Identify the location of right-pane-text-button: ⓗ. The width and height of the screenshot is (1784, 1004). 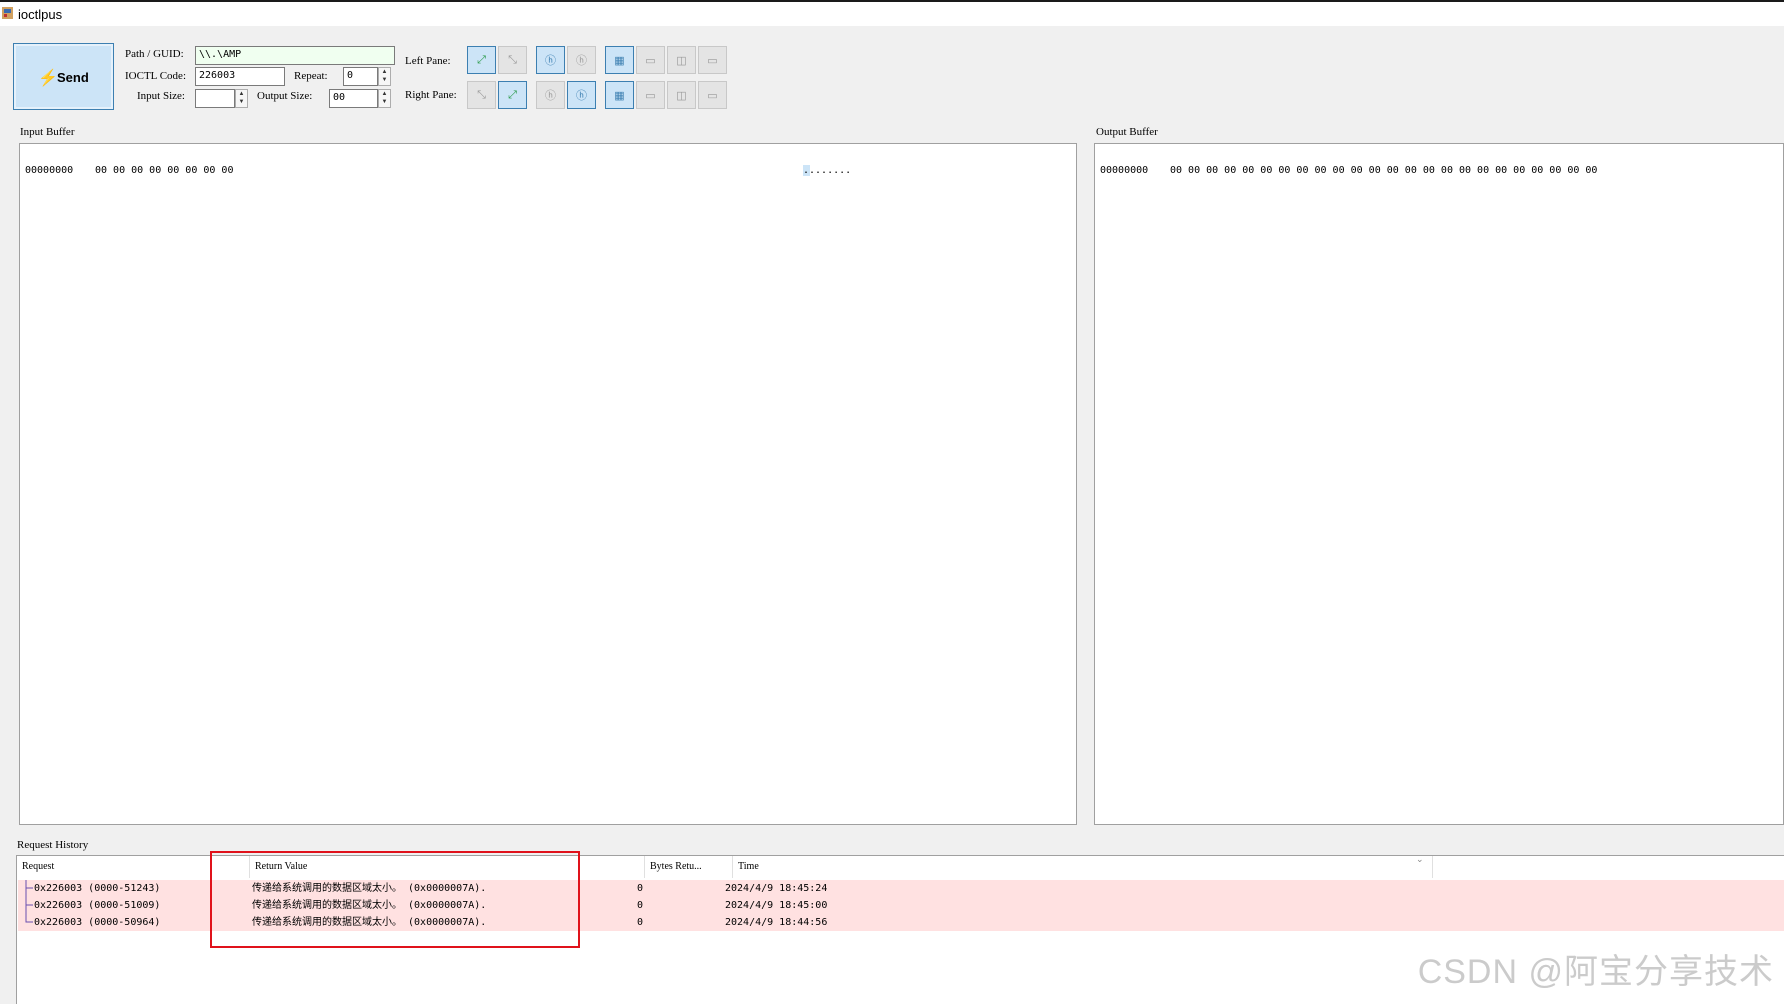
(550, 95).